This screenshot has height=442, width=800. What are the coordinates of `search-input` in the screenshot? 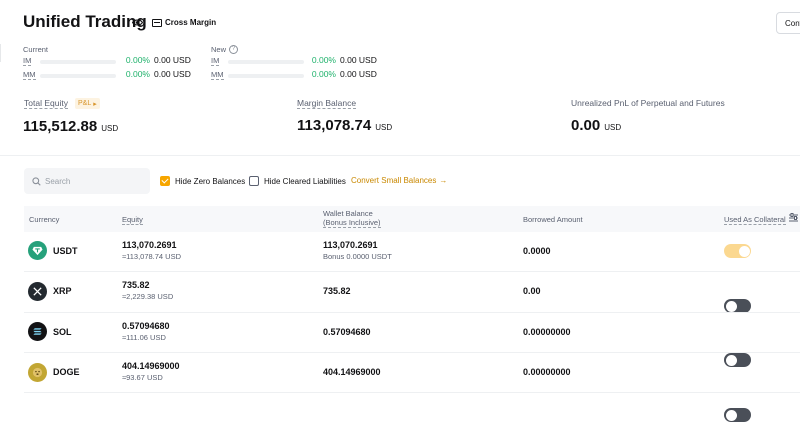 It's located at (95, 181).